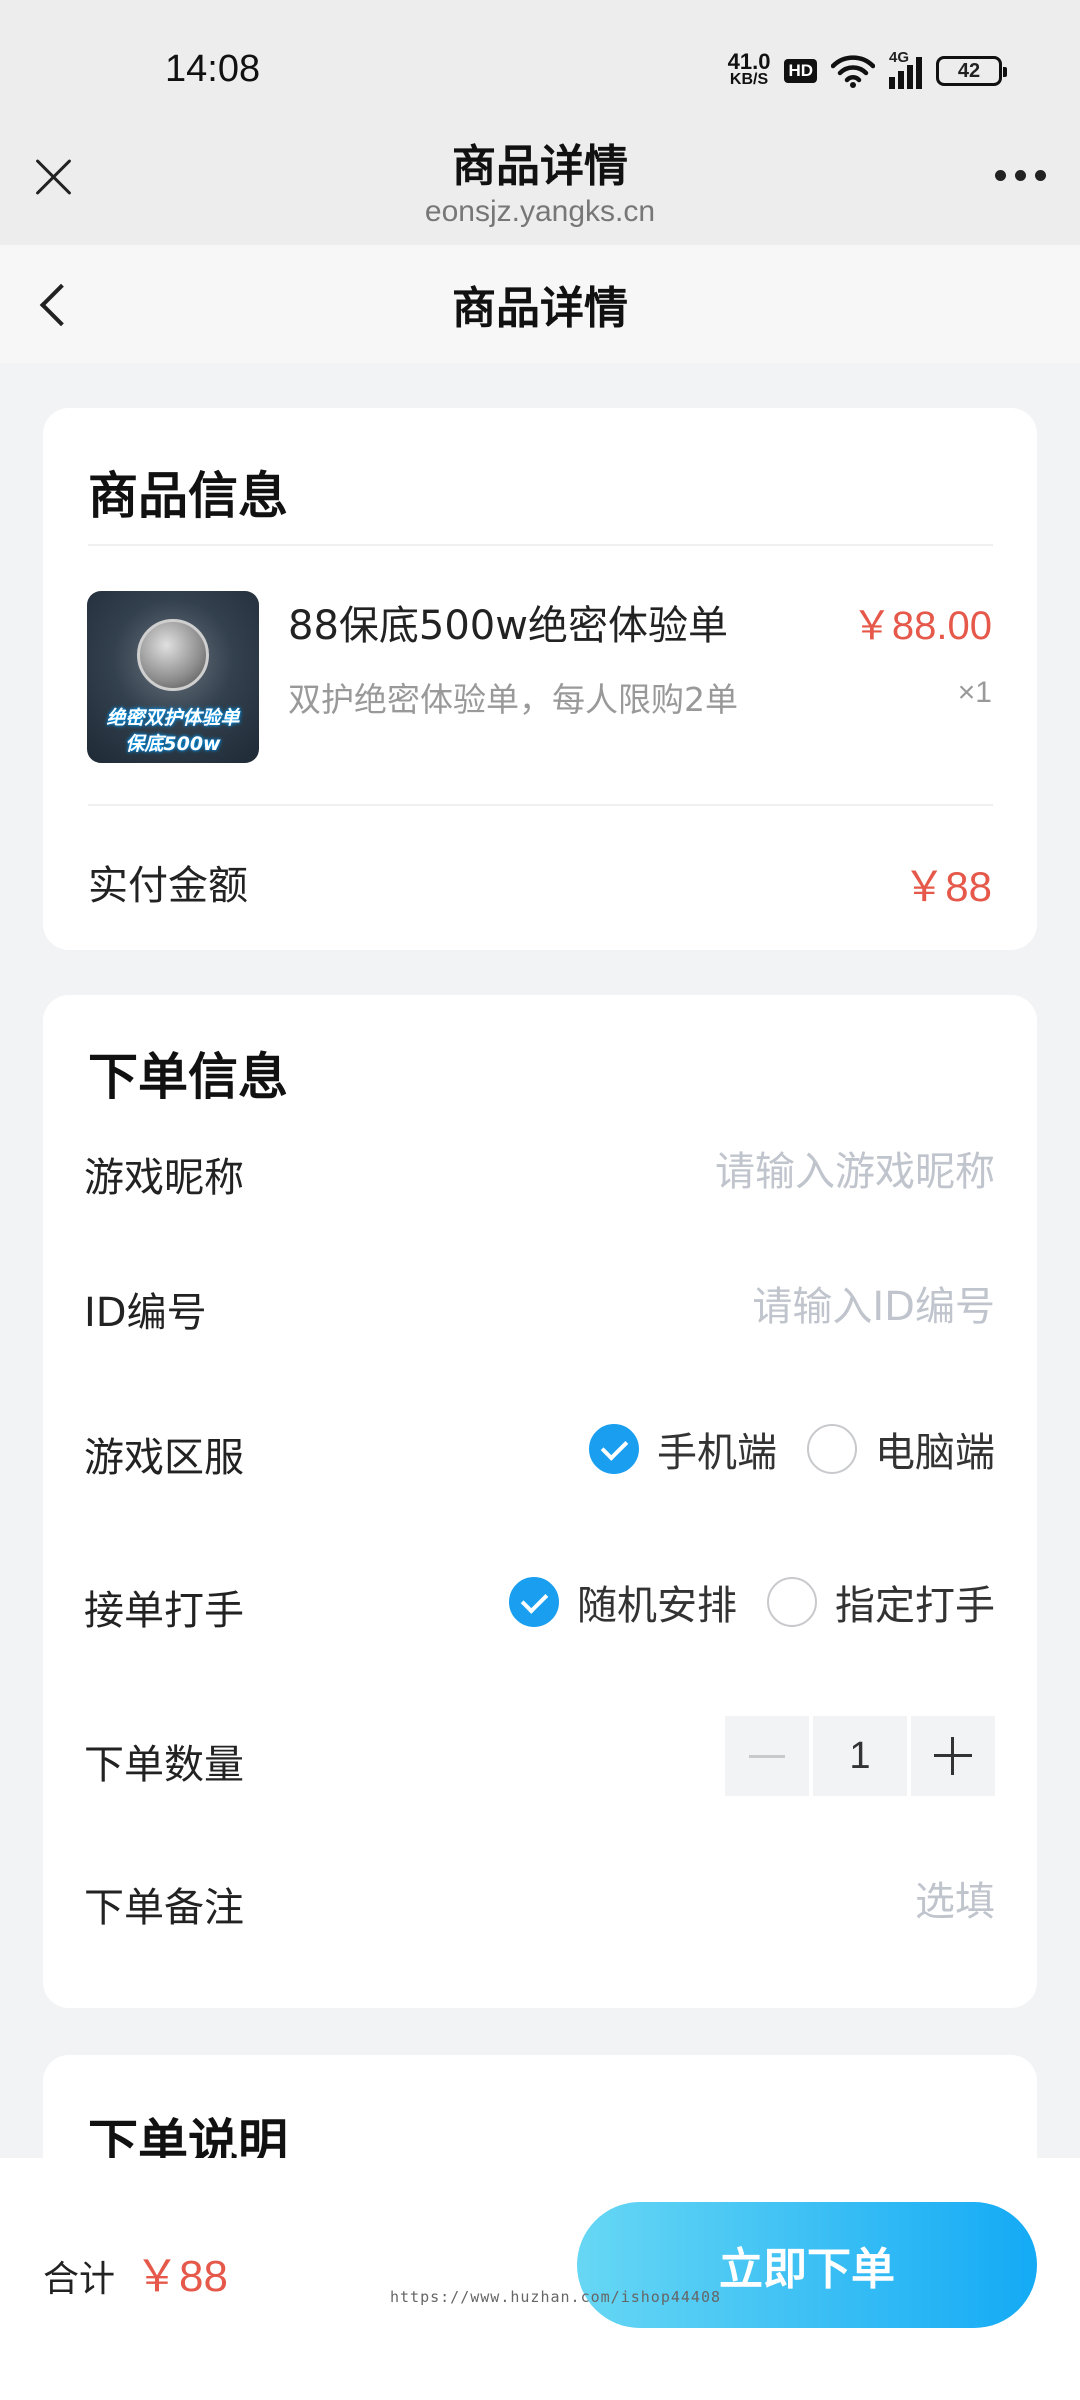 The width and height of the screenshot is (1080, 2400). What do you see at coordinates (164, 1178) in the screenshot?
I see `nickname-label: 游戏昵称` at bounding box center [164, 1178].